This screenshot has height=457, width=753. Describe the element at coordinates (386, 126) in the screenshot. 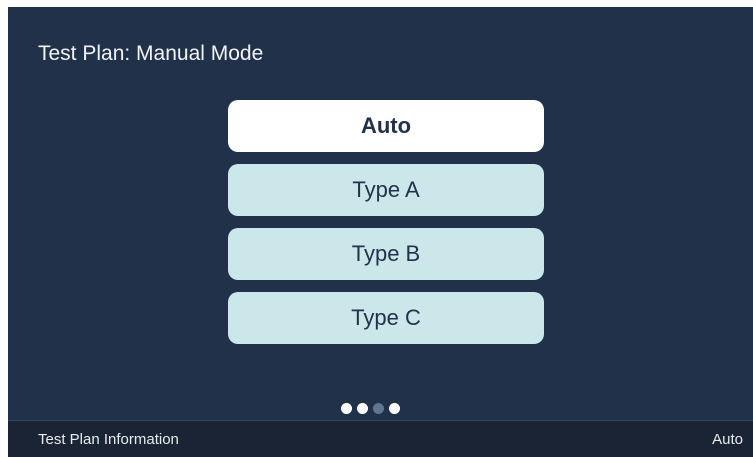

I see `option-auto-button: Auto` at that location.